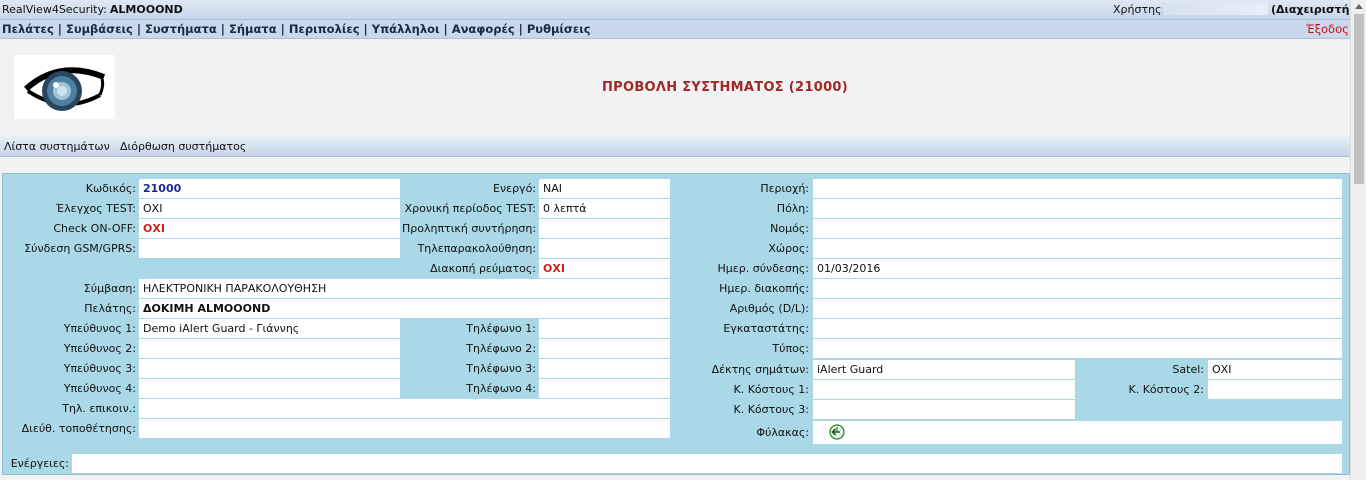 The height and width of the screenshot is (480, 1366). What do you see at coordinates (782, 432) in the screenshot?
I see `guard-label: Φύλακας:` at bounding box center [782, 432].